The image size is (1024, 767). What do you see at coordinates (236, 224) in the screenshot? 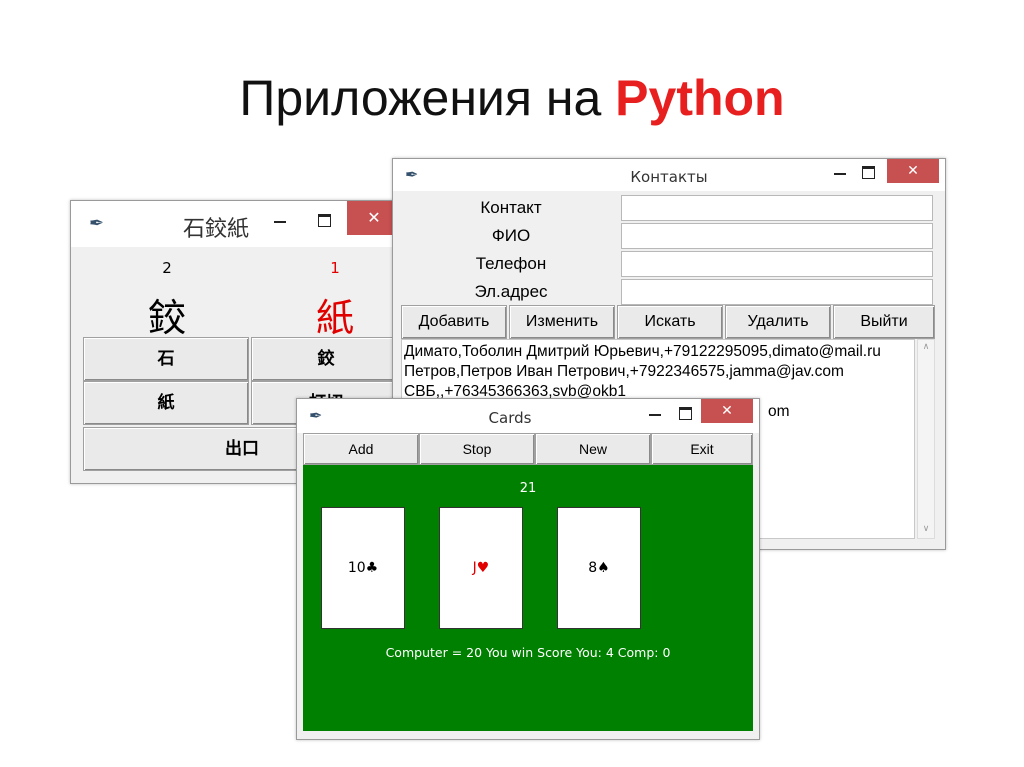
I see `rps-titlebar: ✒ 石鉸紙 ✕` at bounding box center [236, 224].